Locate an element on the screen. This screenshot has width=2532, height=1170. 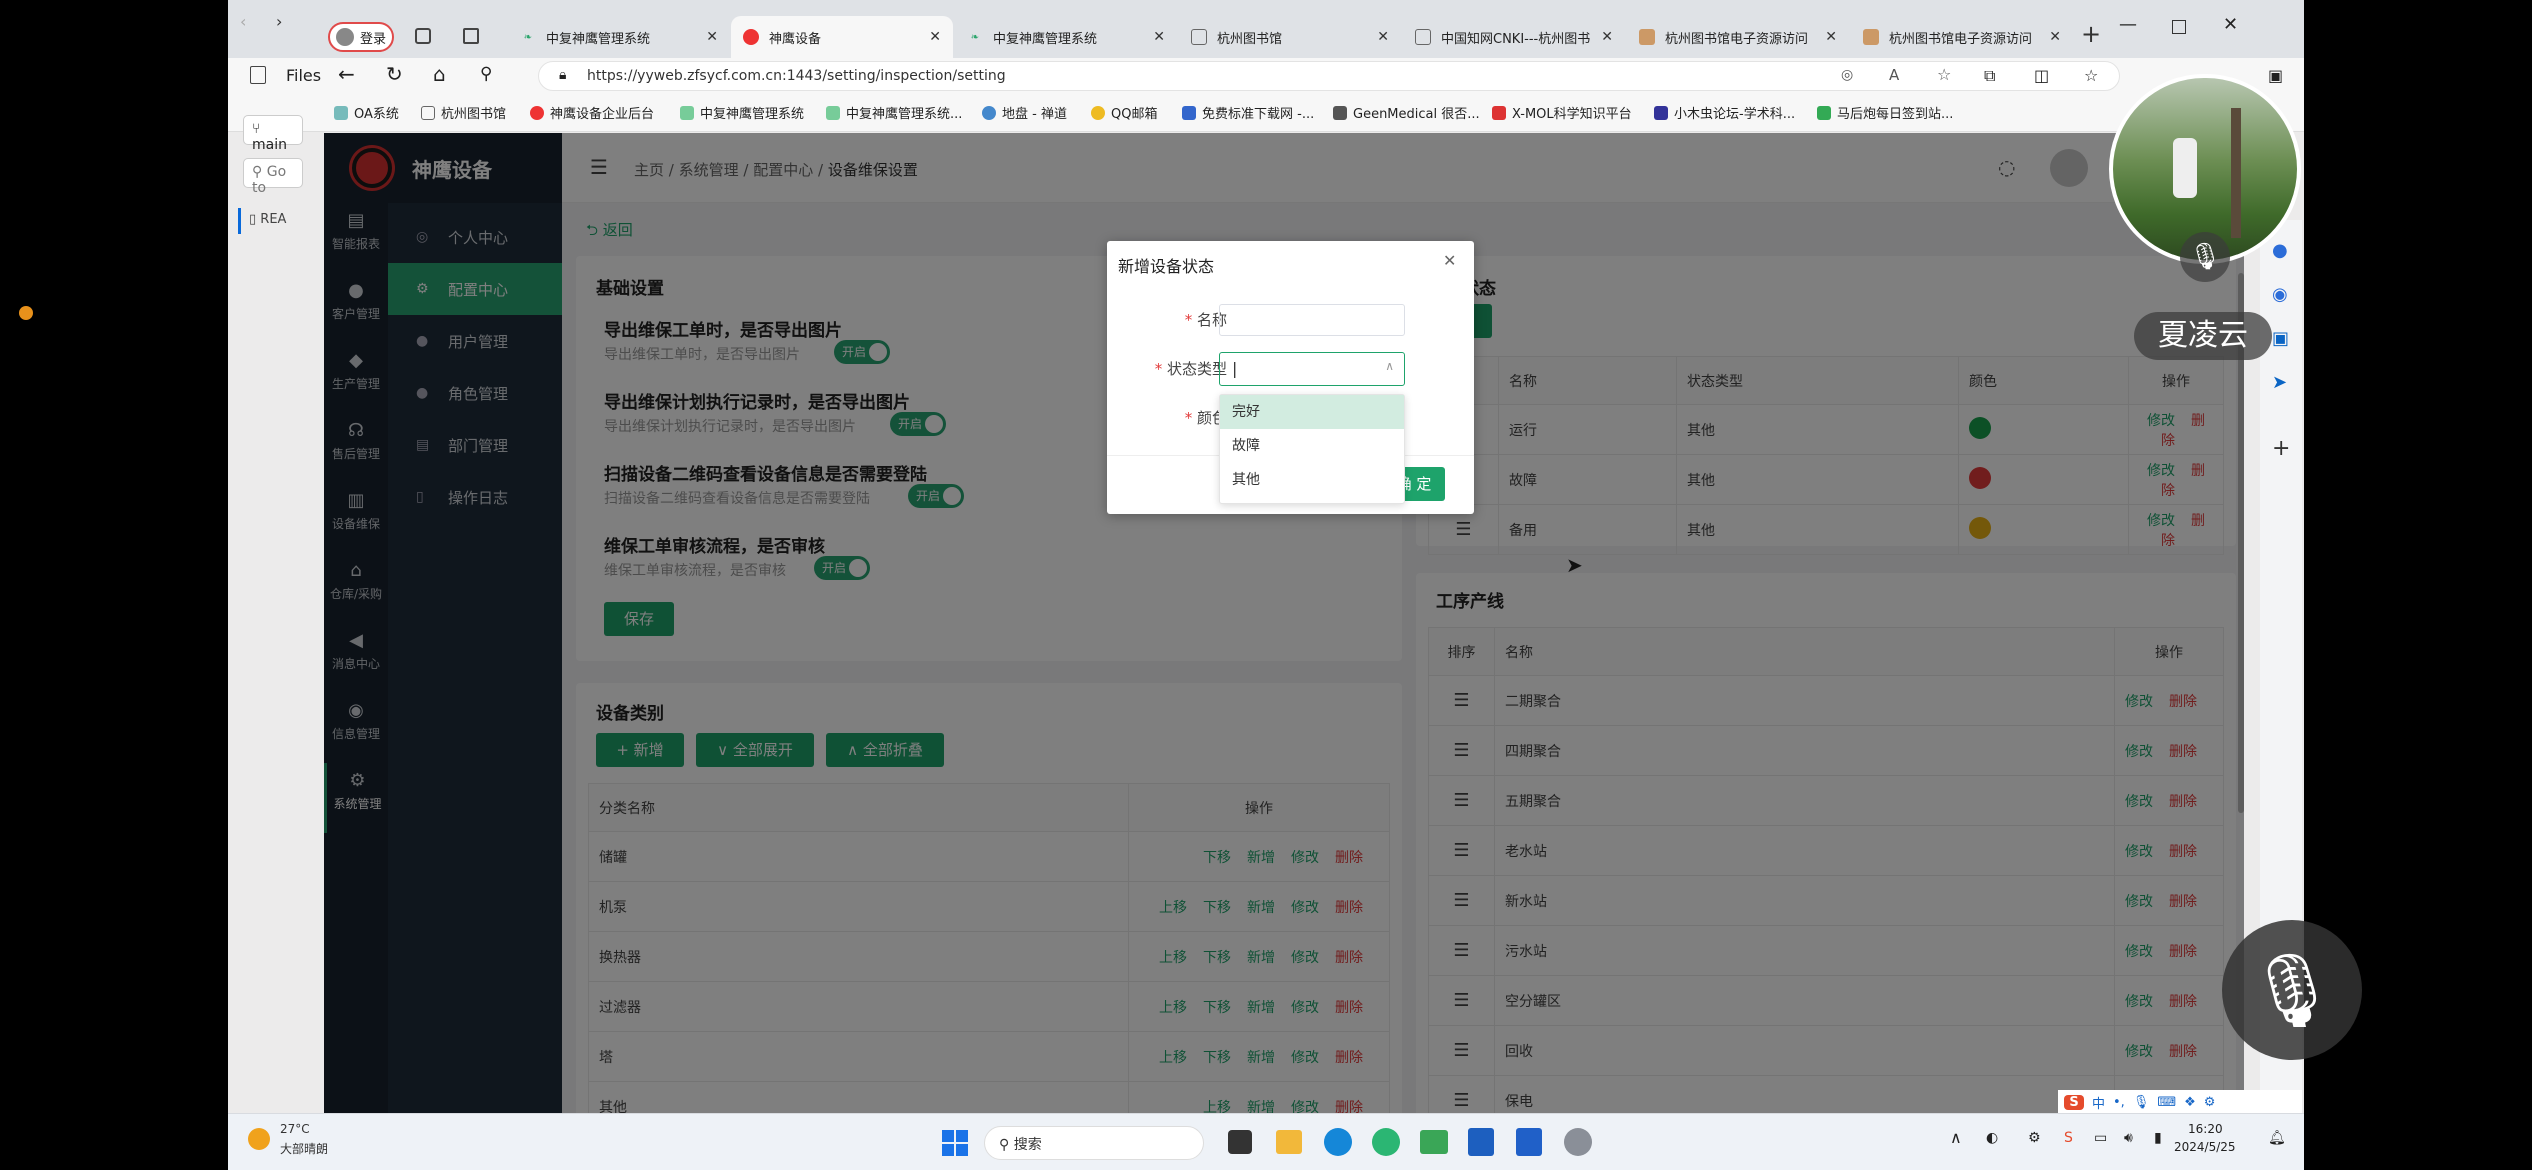
tab-zhongfu-2: ❧ 中复神鹰管理系统 ✕ is located at coordinates (1066, 37).